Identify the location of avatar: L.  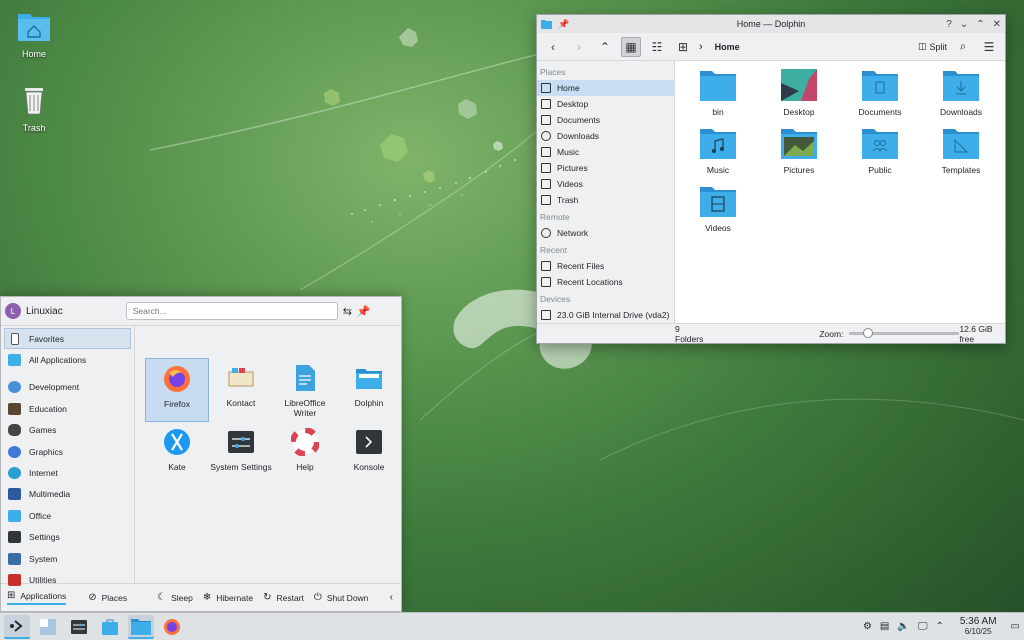
(13, 311).